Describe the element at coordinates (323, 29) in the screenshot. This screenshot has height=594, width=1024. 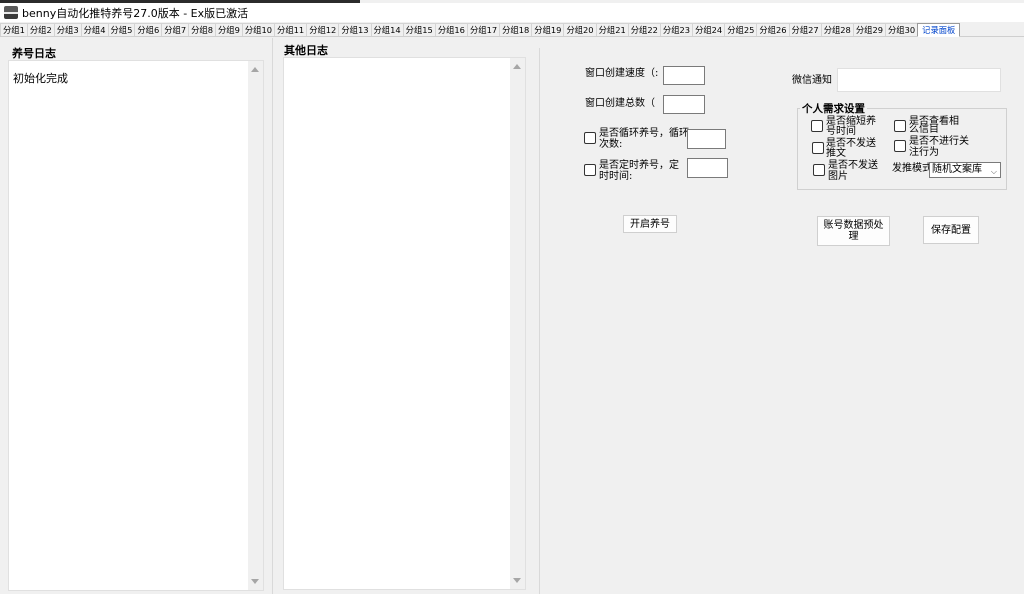
I see `tab-group-12: 分组12` at that location.